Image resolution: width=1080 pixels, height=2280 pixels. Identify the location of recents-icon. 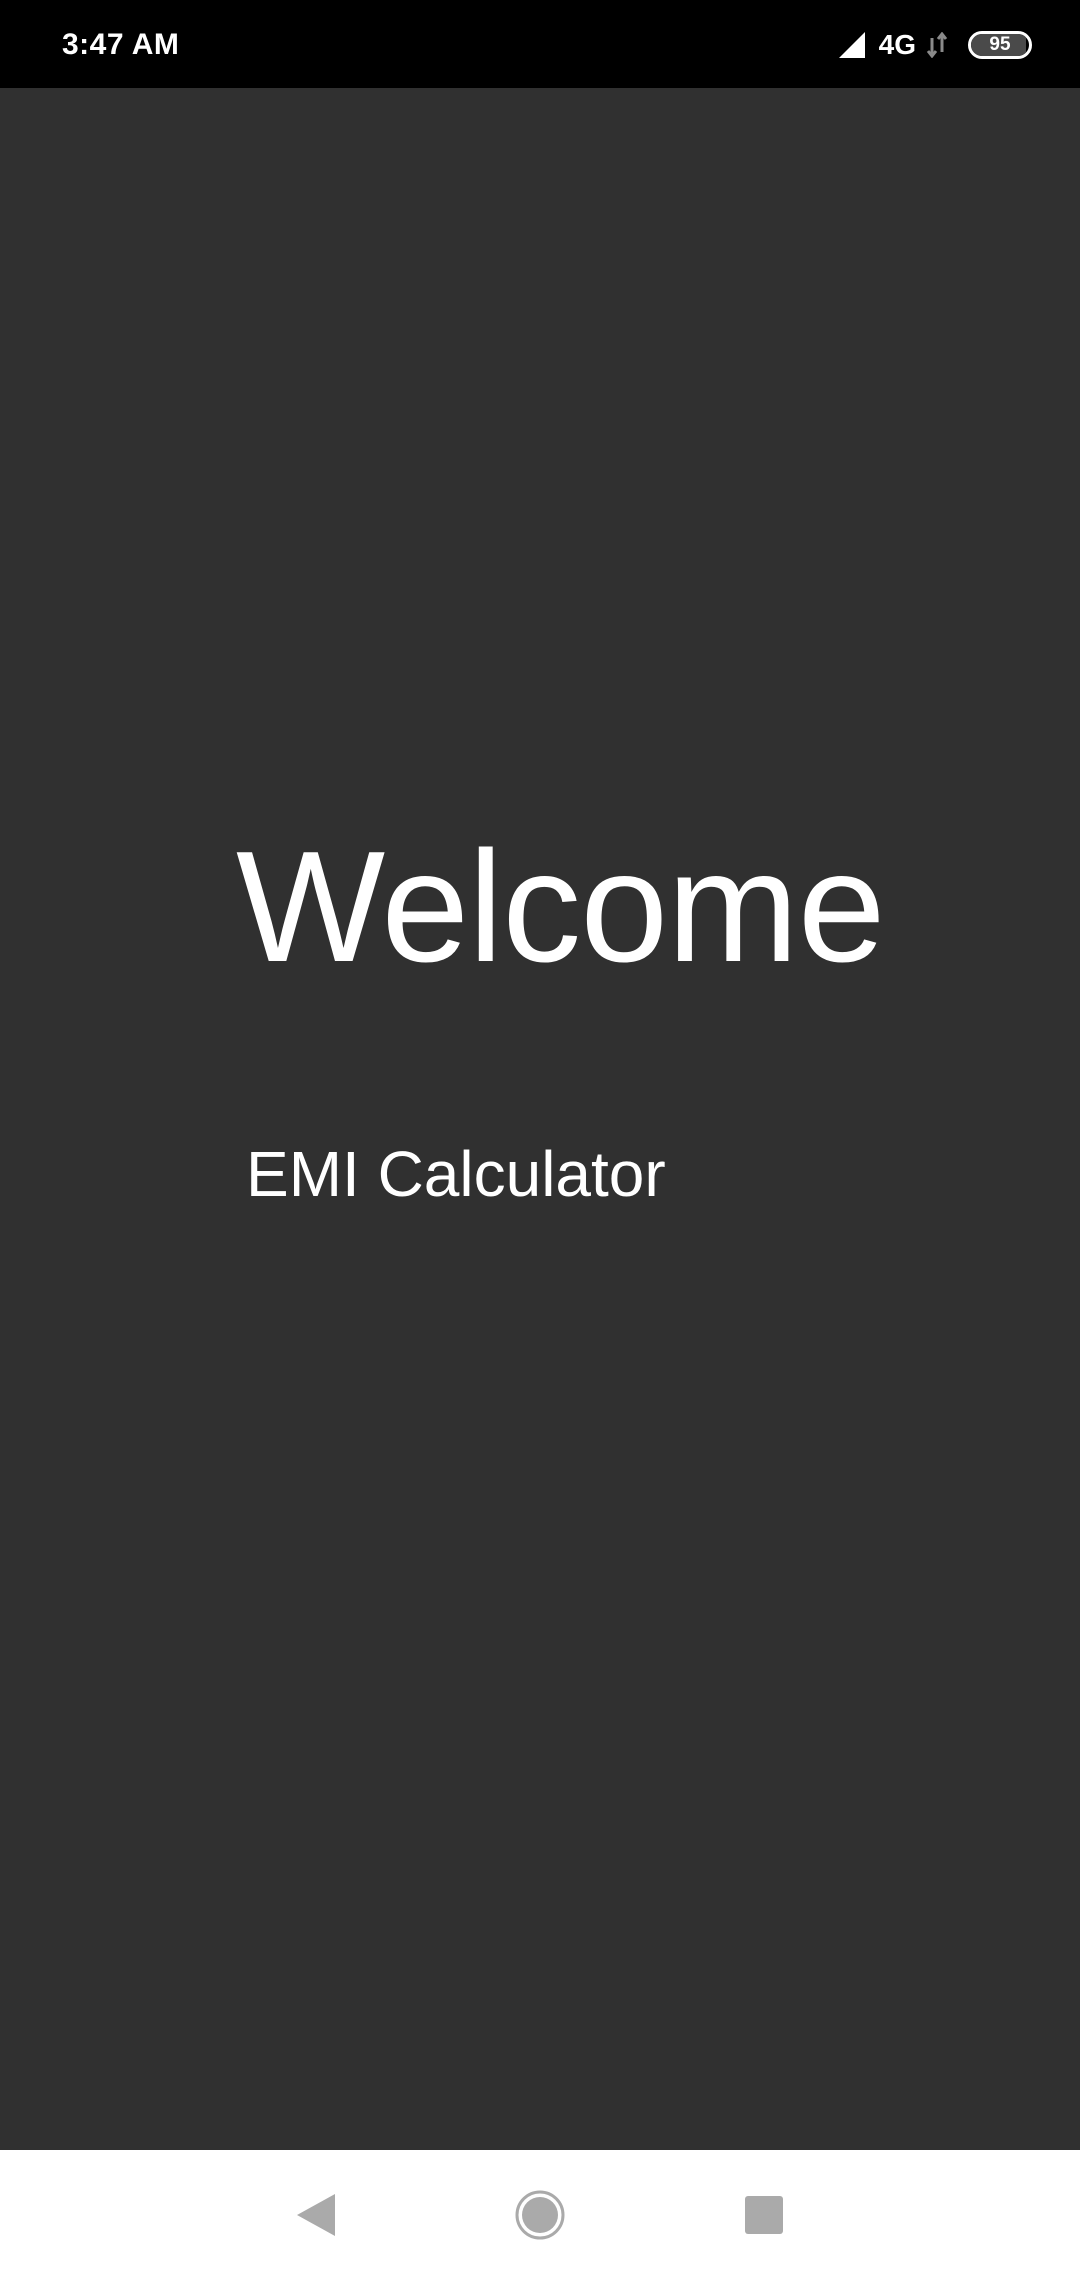
(764, 2215).